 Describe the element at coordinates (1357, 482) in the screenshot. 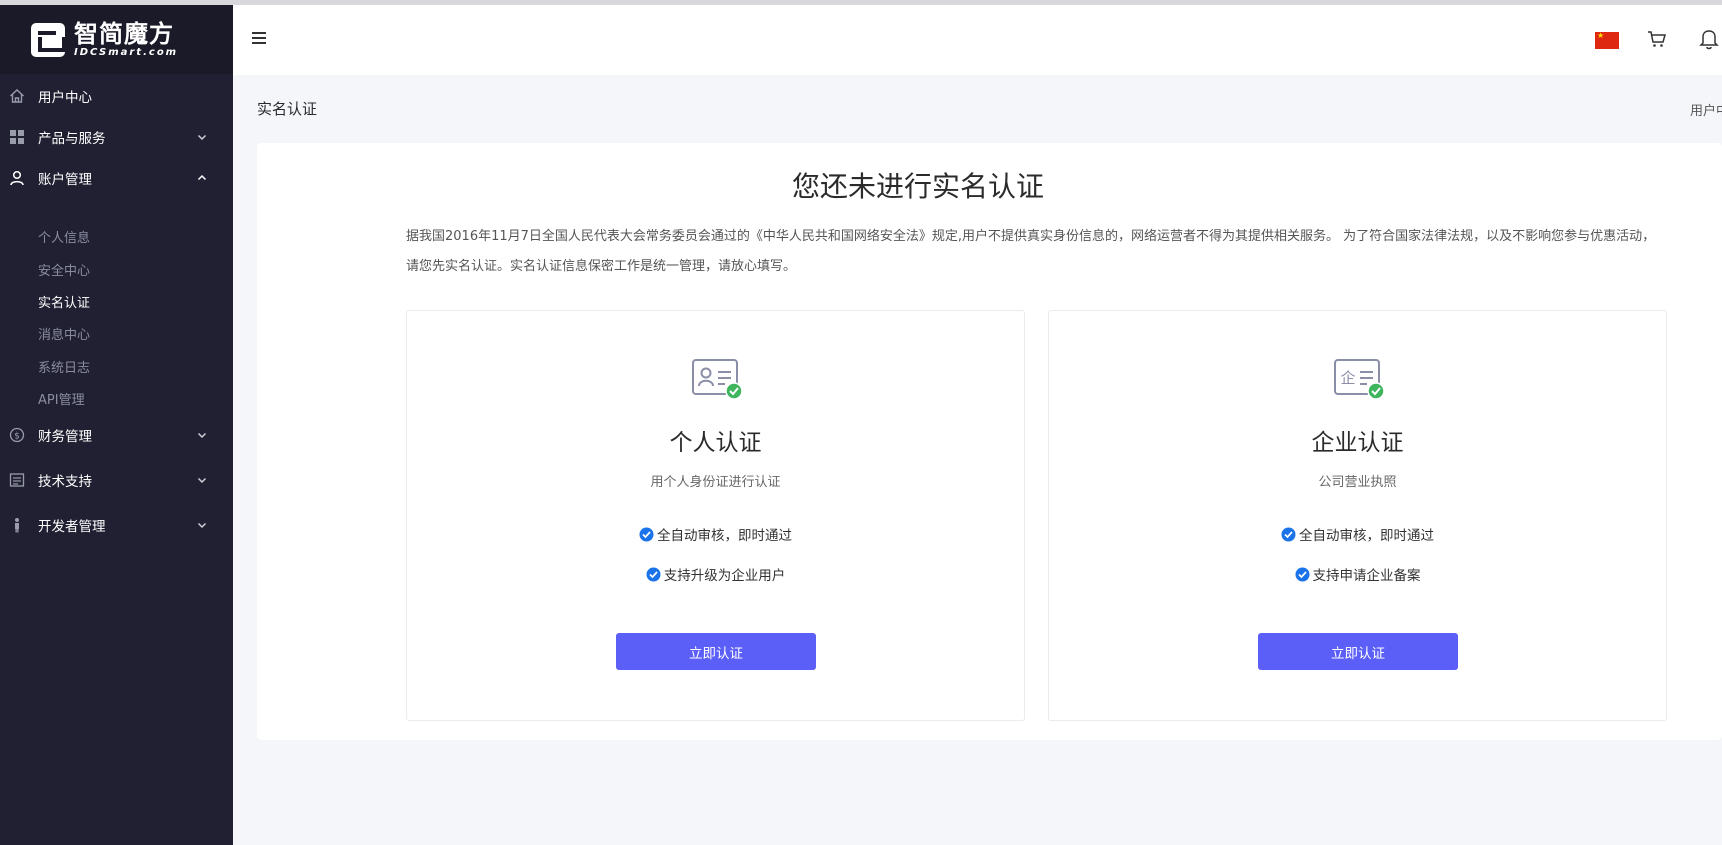

I see `enterprise-auth-subtitle: 公司营业执照` at that location.